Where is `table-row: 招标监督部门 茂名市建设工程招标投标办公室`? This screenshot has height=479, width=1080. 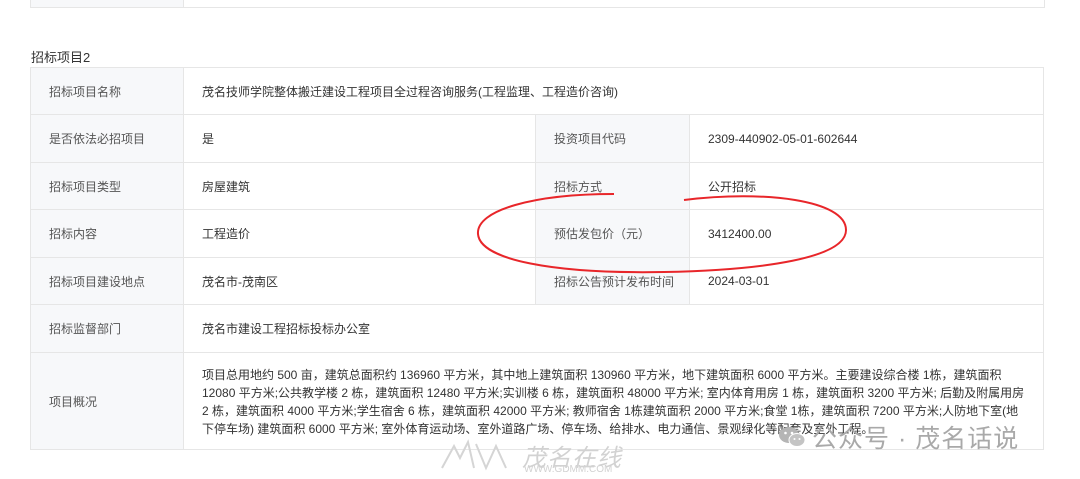
table-row: 招标监督部门 茂名市建设工程招标投标办公室 is located at coordinates (537, 329).